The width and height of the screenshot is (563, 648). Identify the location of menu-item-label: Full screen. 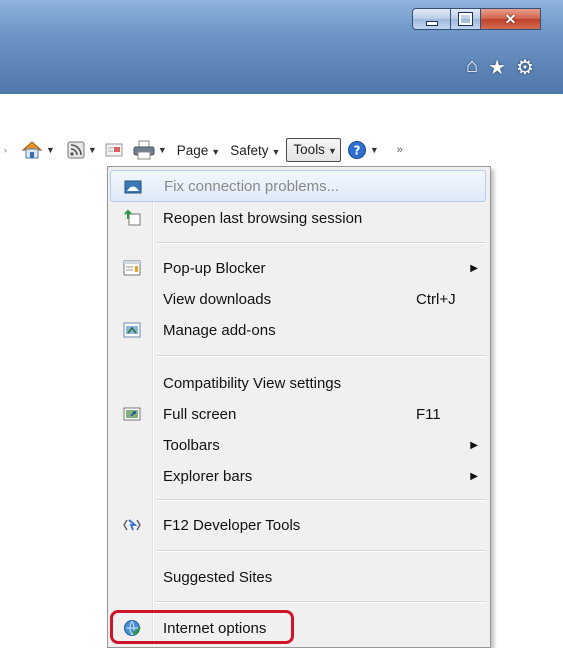
(200, 414).